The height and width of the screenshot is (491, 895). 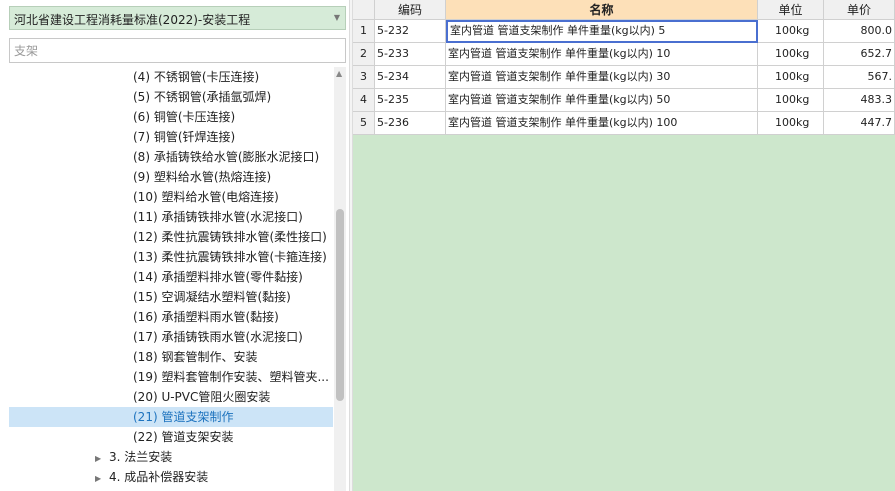 What do you see at coordinates (184, 117) in the screenshot?
I see `tree-item-label: (6) 铜管(卡压连接)` at bounding box center [184, 117].